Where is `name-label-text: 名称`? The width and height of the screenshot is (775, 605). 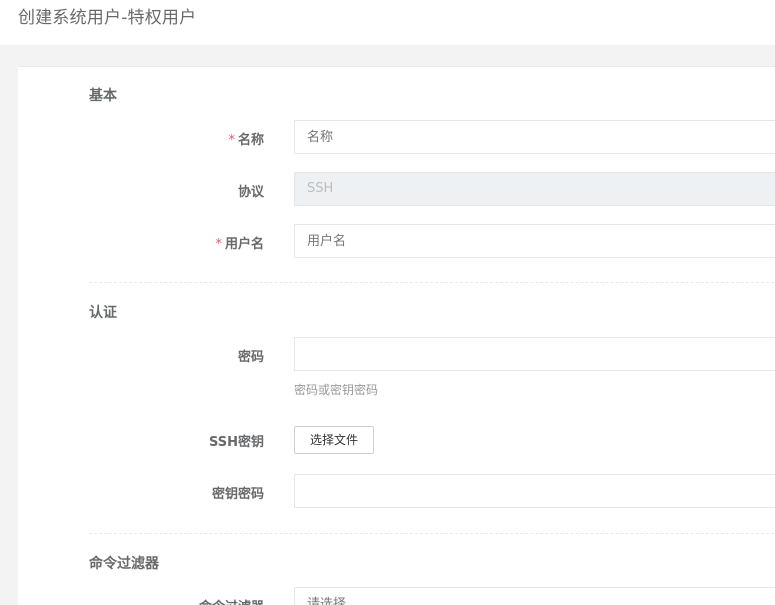
name-label-text: 名称 is located at coordinates (250, 140).